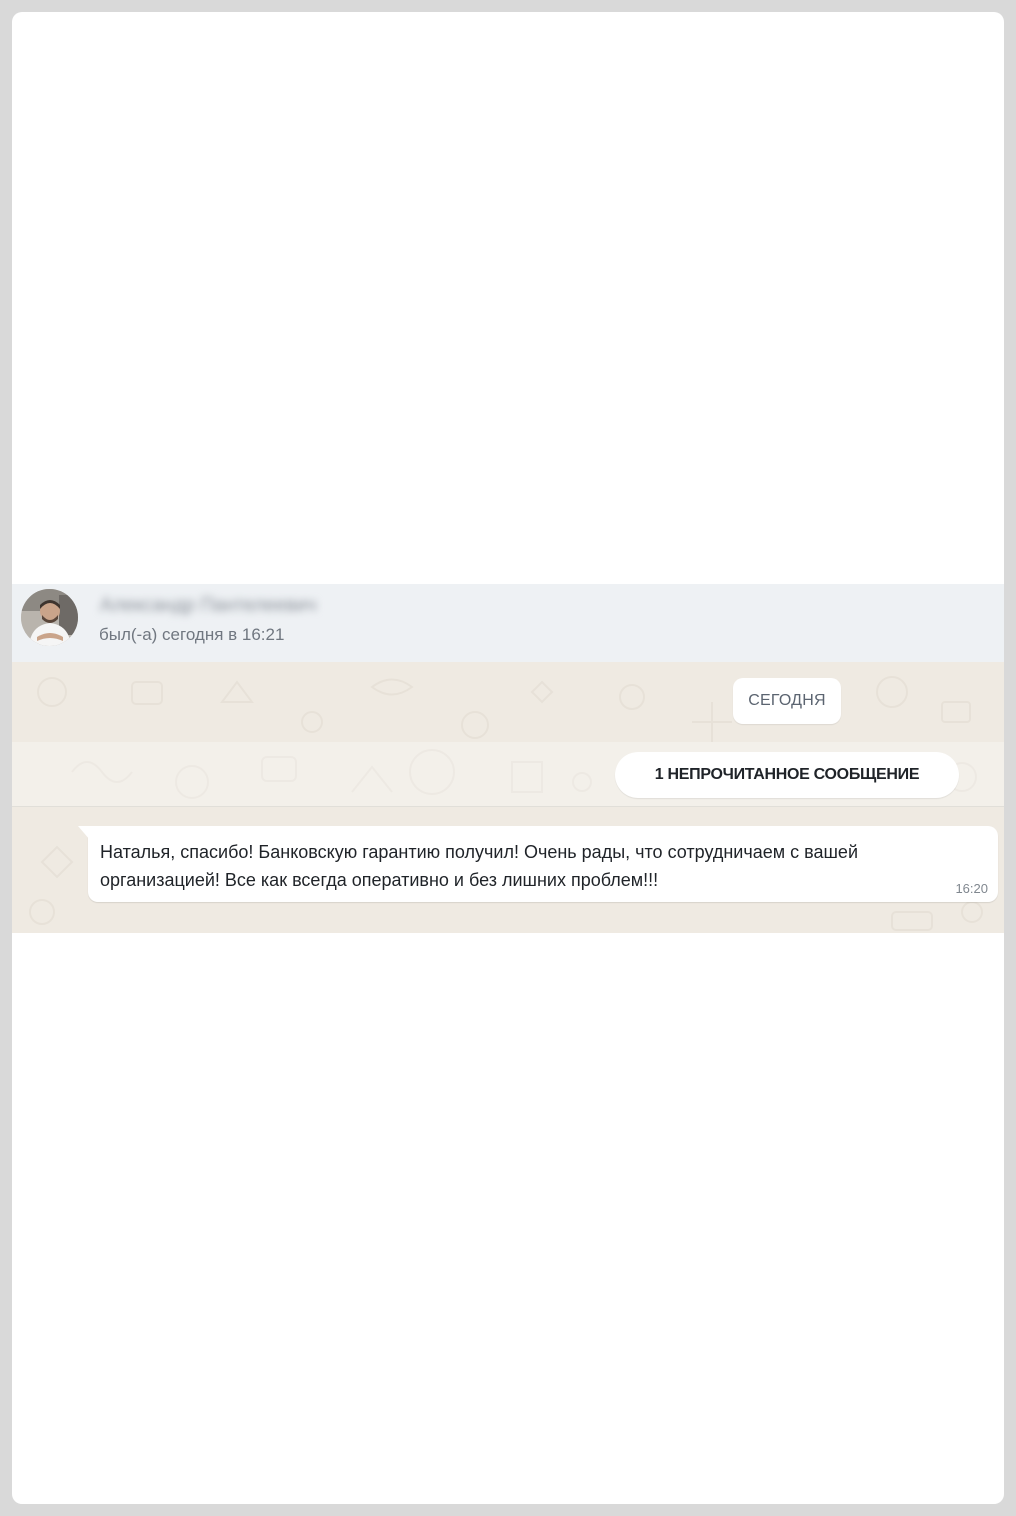  Describe the element at coordinates (84, 833) in the screenshot. I see `bubble-tail-icon` at that location.